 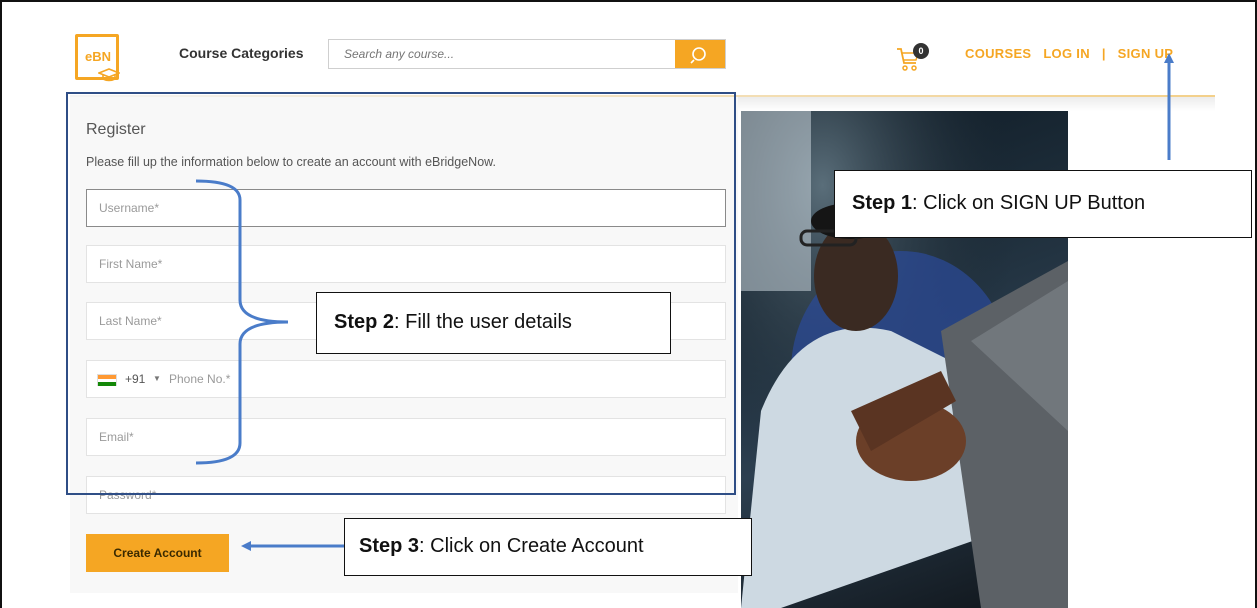 I want to click on step2-text: : Fill the user details, so click(x=483, y=322).